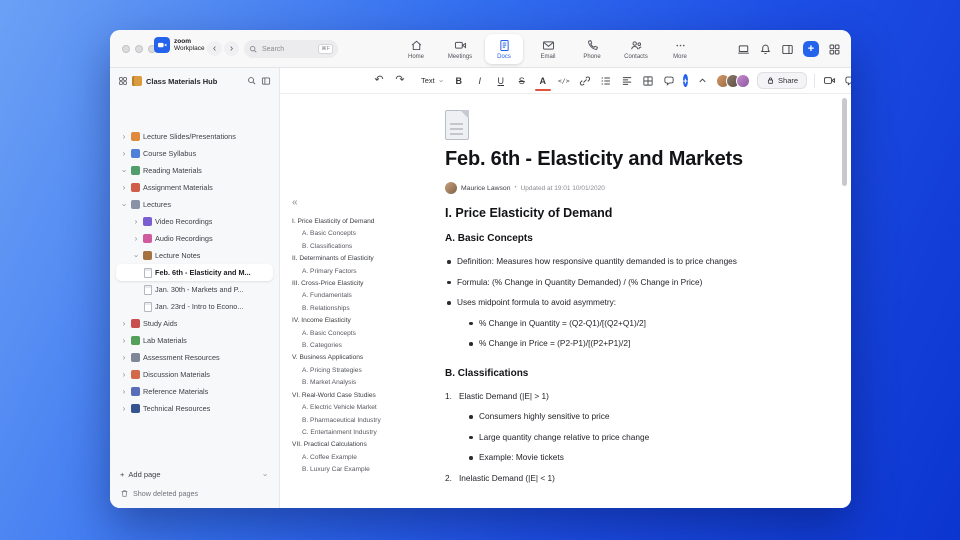 This screenshot has height=540, width=960. I want to click on sidebar-item-lecture-notes: › Lecture Notes, so click(194, 255).